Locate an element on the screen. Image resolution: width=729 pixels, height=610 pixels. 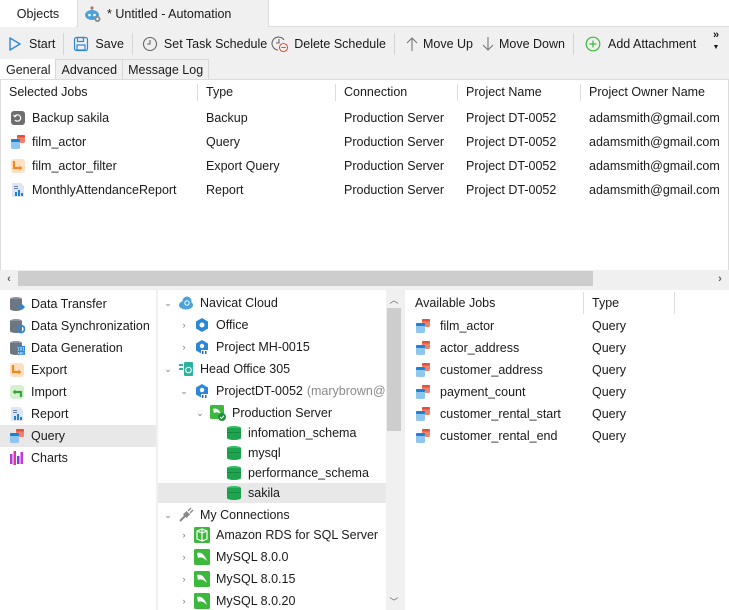
tree-node-production-server: ⌄ Production Server is located at coordinates (263, 413).